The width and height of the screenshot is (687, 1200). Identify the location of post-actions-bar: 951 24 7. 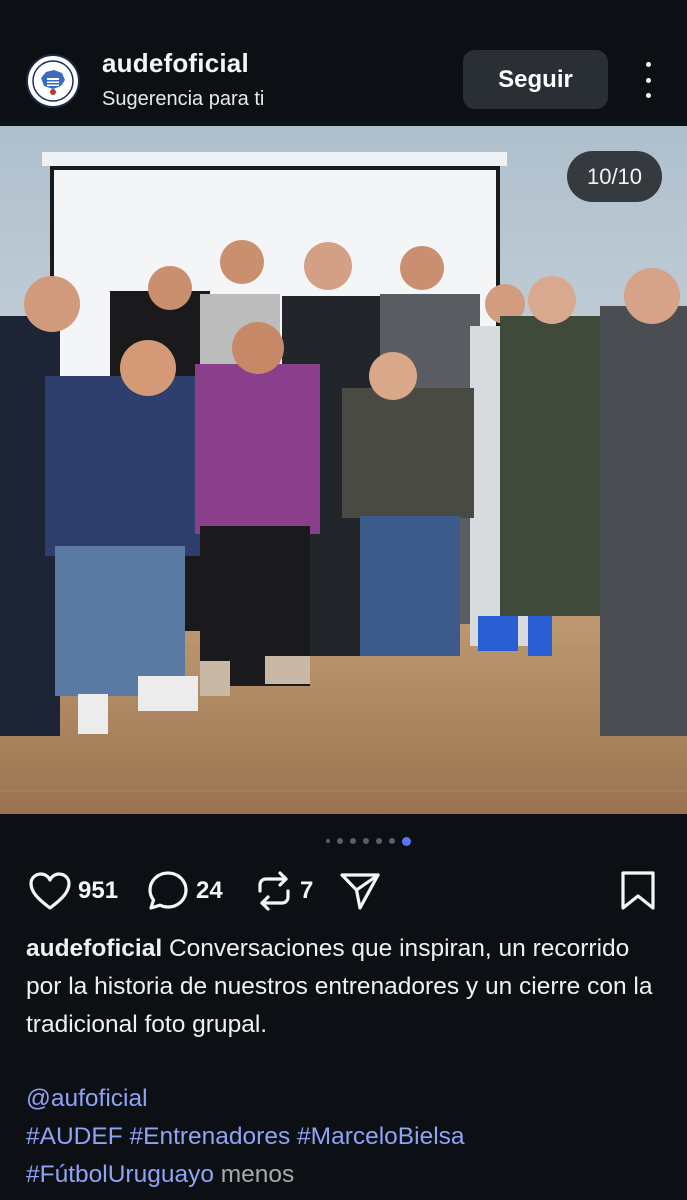
(343, 891).